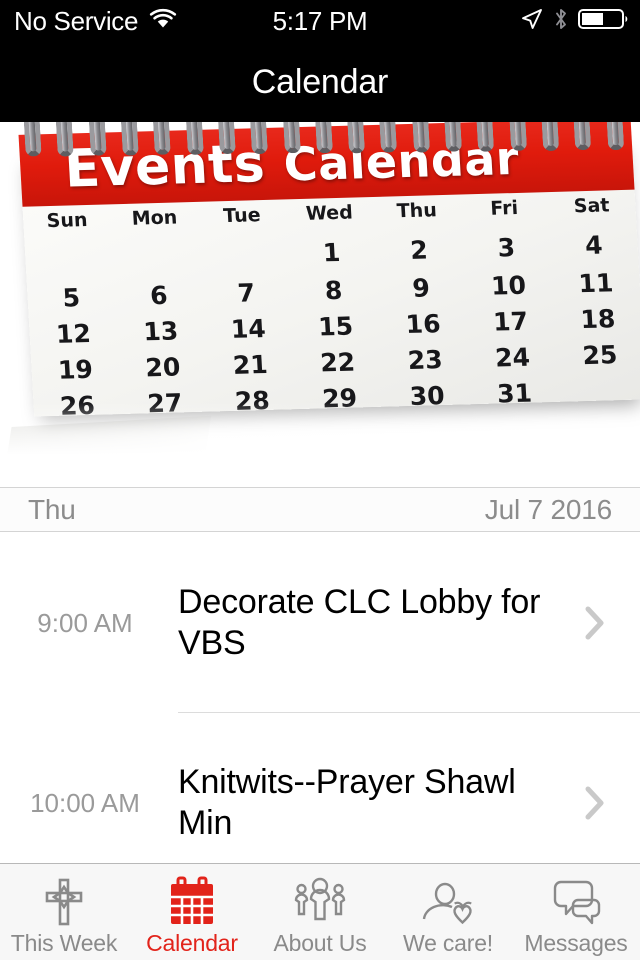  Describe the element at coordinates (347, 802) in the screenshot. I see `event-title: Knitwits--Prayer Shawl Min` at that location.